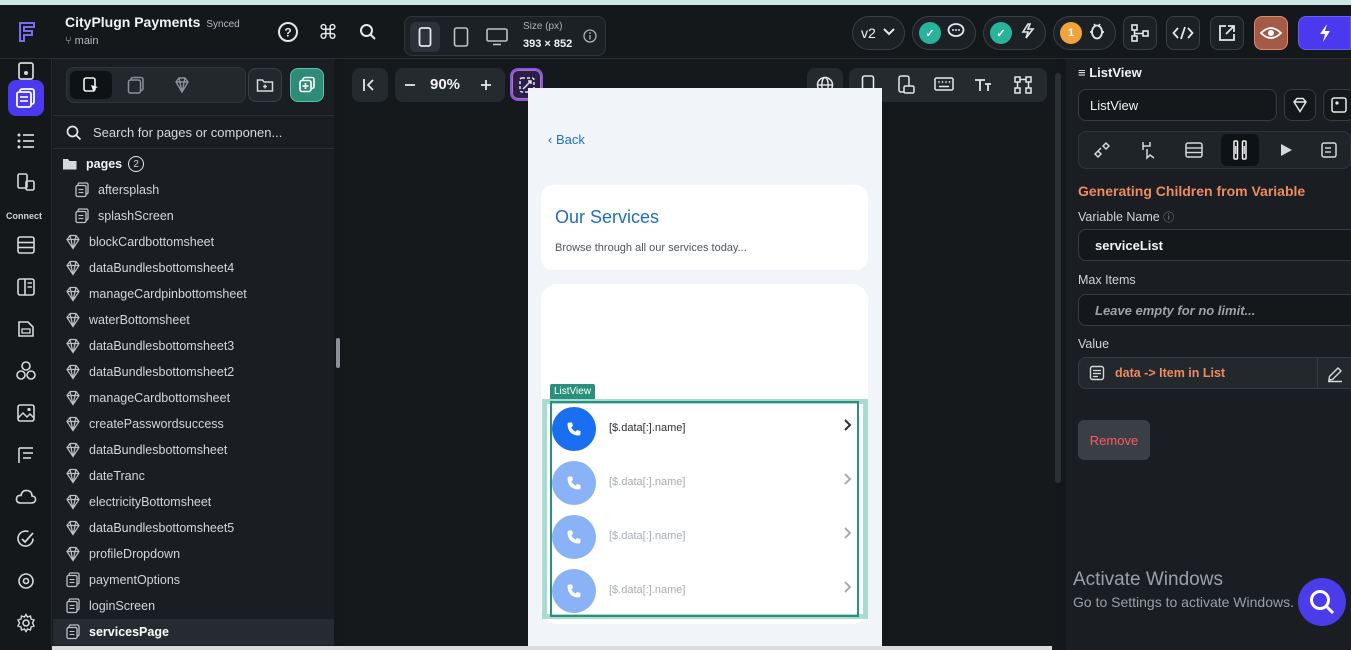 The image size is (1351, 650). Describe the element at coordinates (26, 245) in the screenshot. I see `rail-firestore-icon` at that location.